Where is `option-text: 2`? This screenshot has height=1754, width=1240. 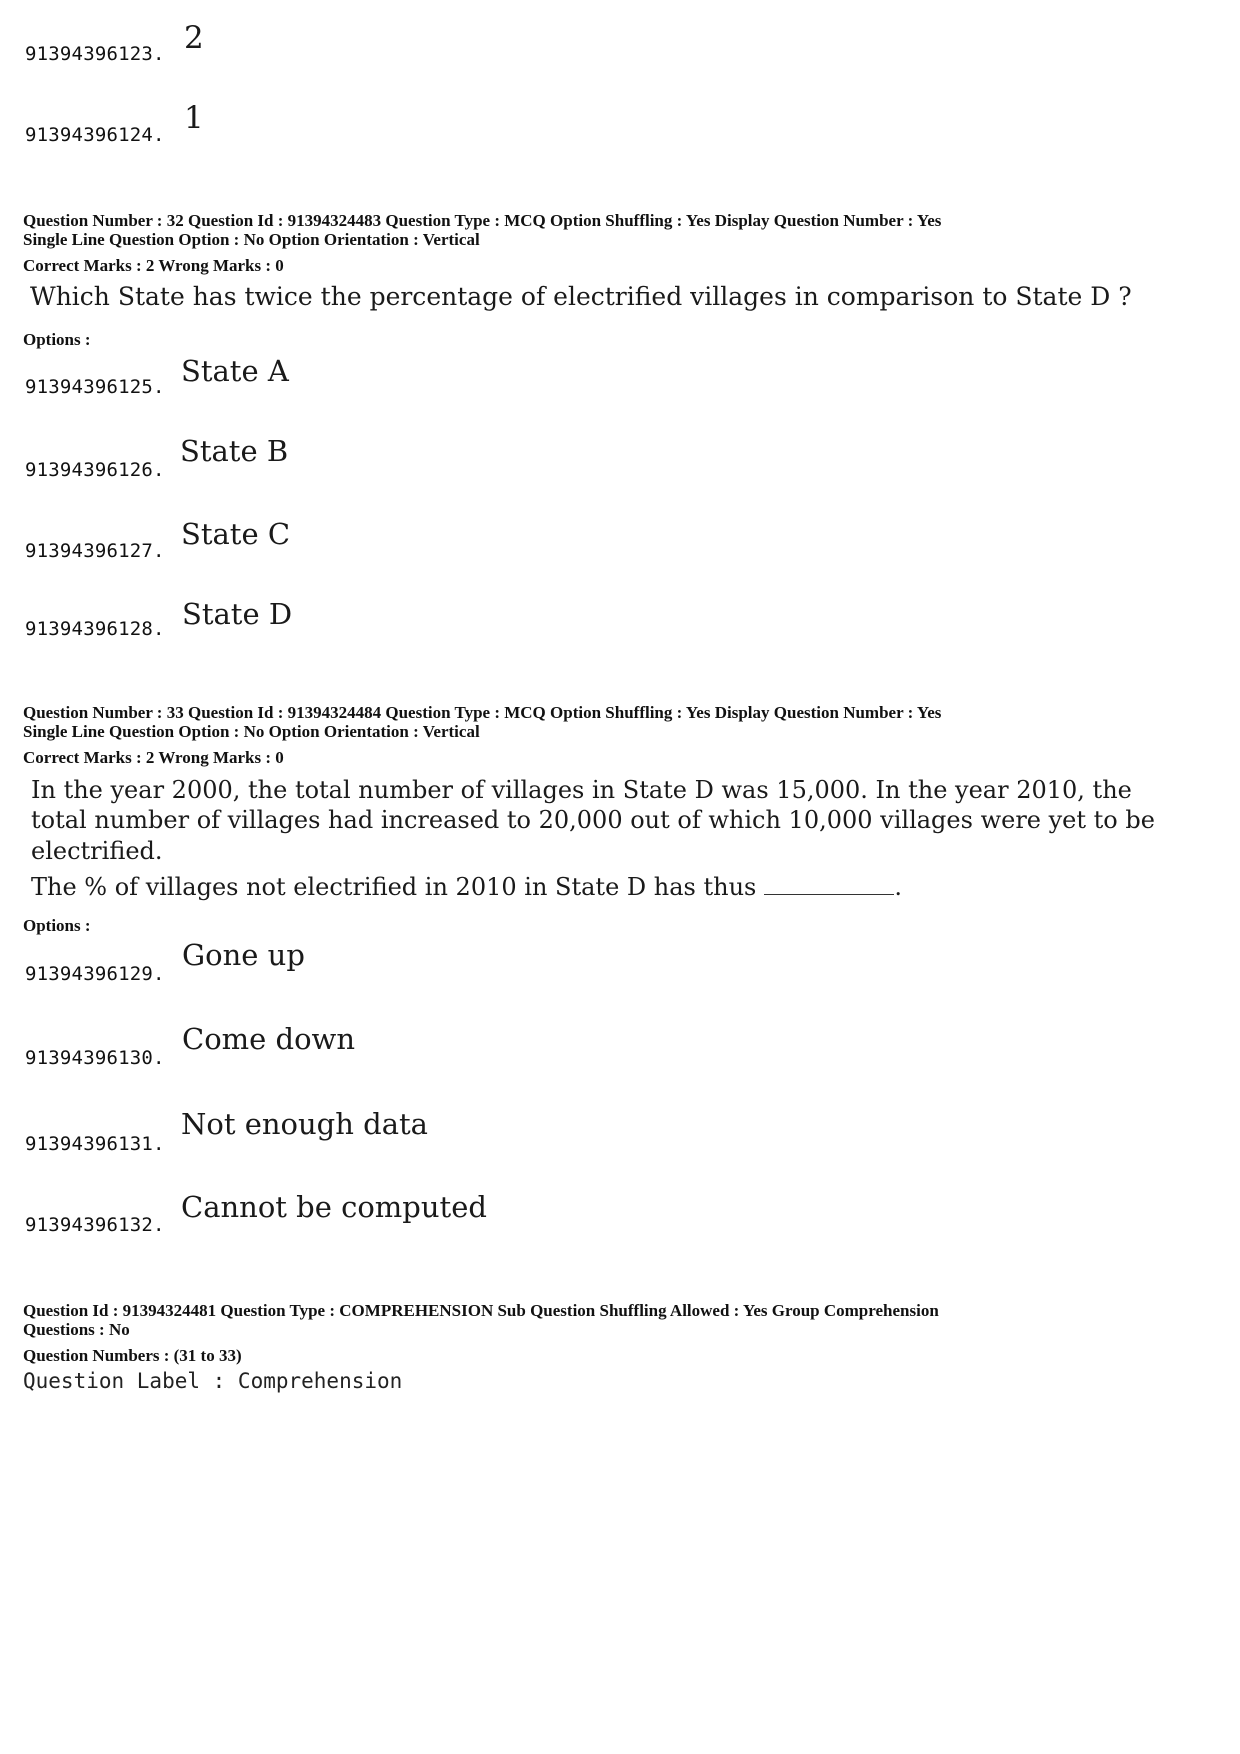
option-text: 2 is located at coordinates (194, 38).